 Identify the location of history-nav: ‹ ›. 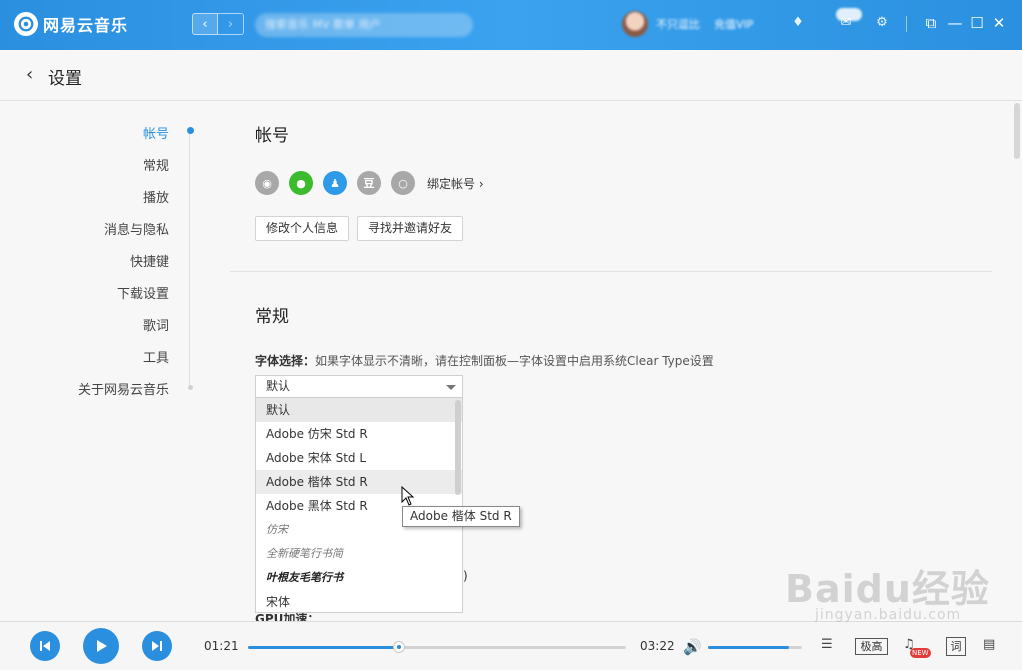
(218, 24).